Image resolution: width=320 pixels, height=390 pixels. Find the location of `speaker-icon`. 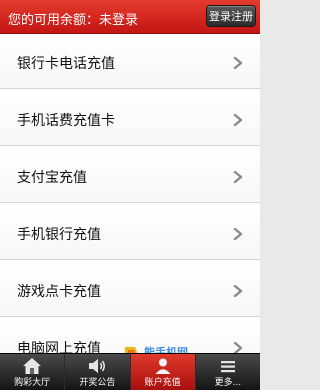

speaker-icon is located at coordinates (97, 366).